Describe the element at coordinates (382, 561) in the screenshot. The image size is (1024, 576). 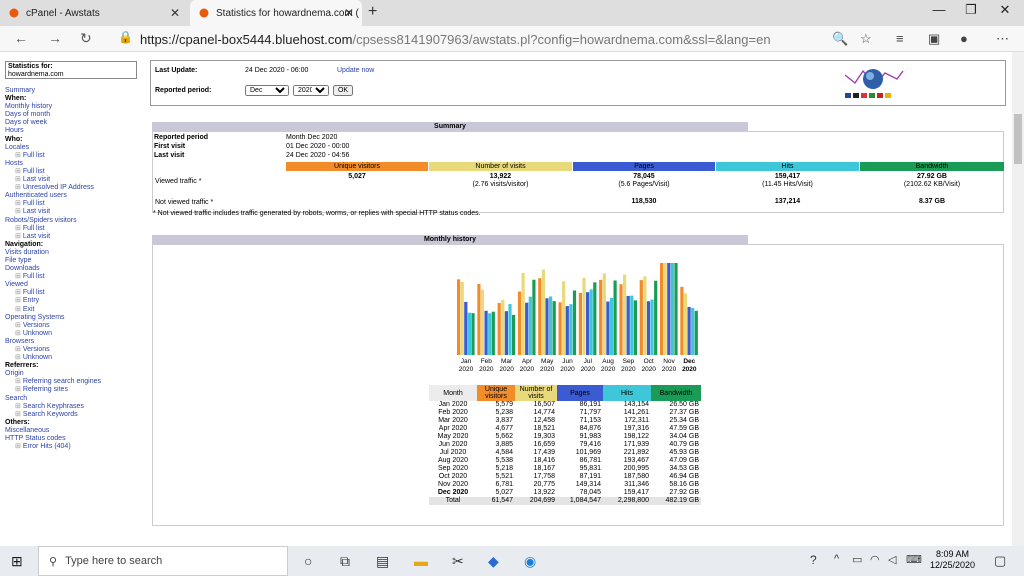
I see `app-icon: ▤` at that location.